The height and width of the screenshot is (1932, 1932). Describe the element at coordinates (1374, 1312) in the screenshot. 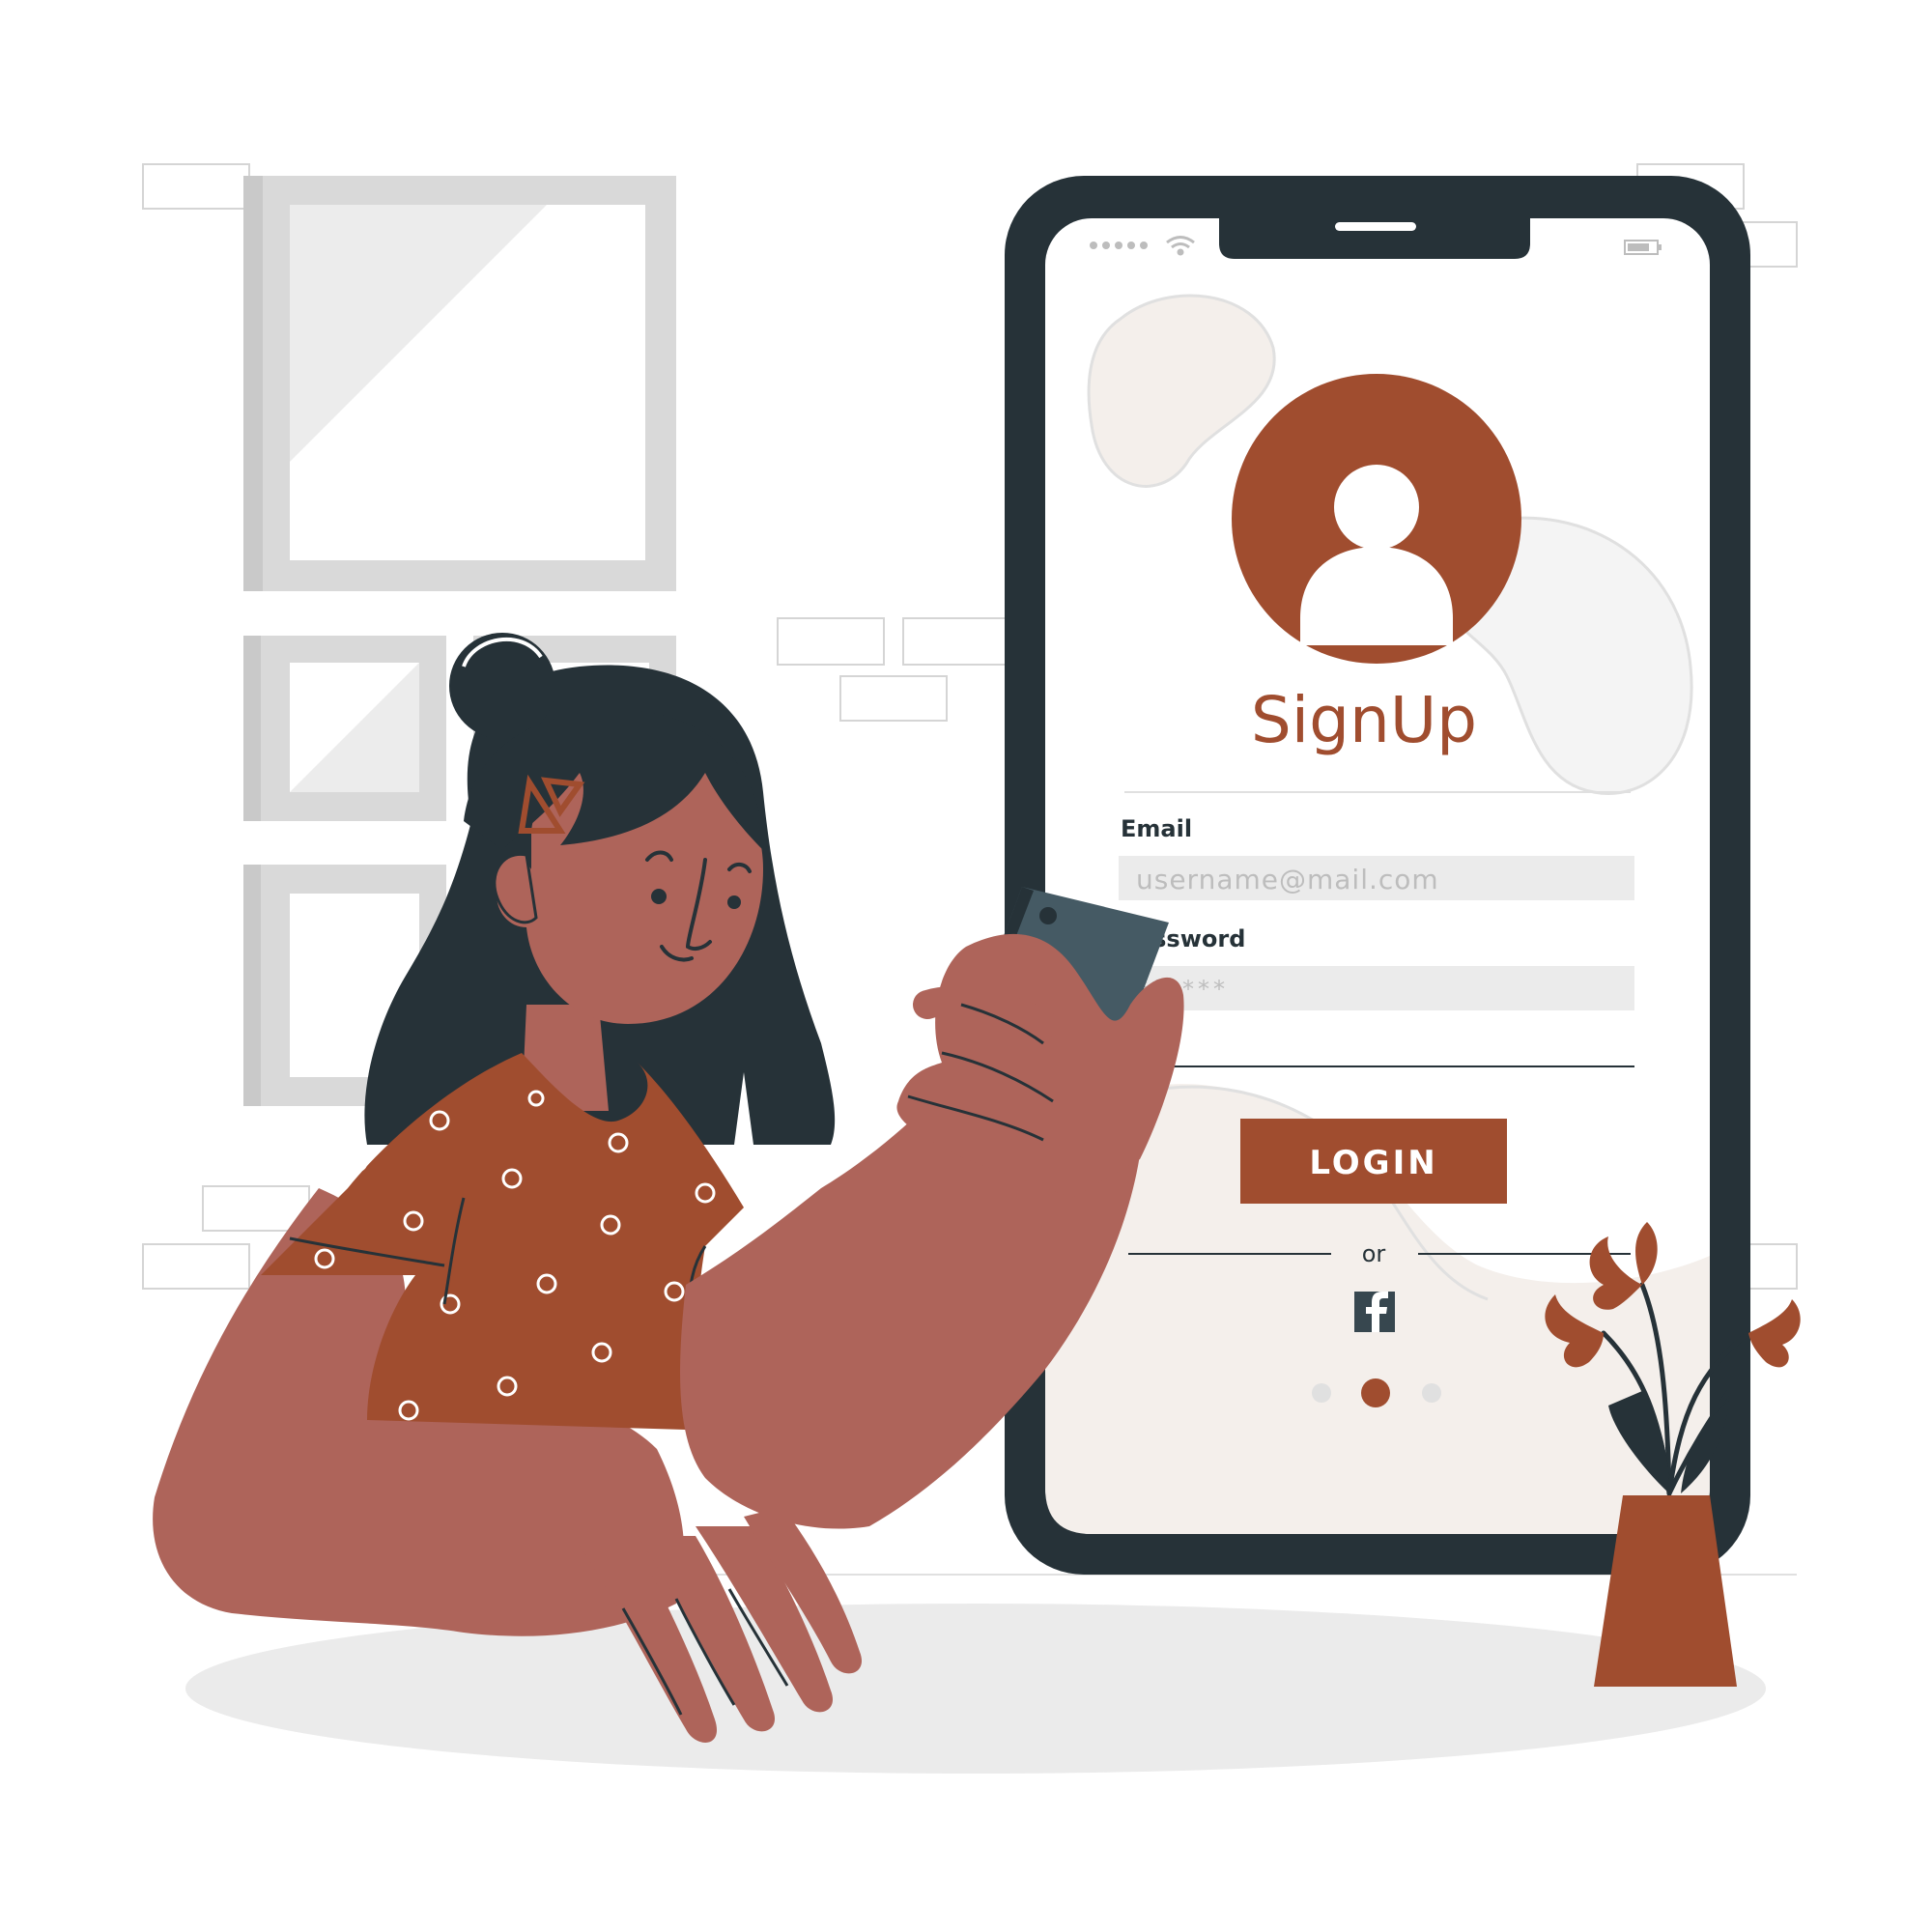

I see `facebook-icon` at that location.